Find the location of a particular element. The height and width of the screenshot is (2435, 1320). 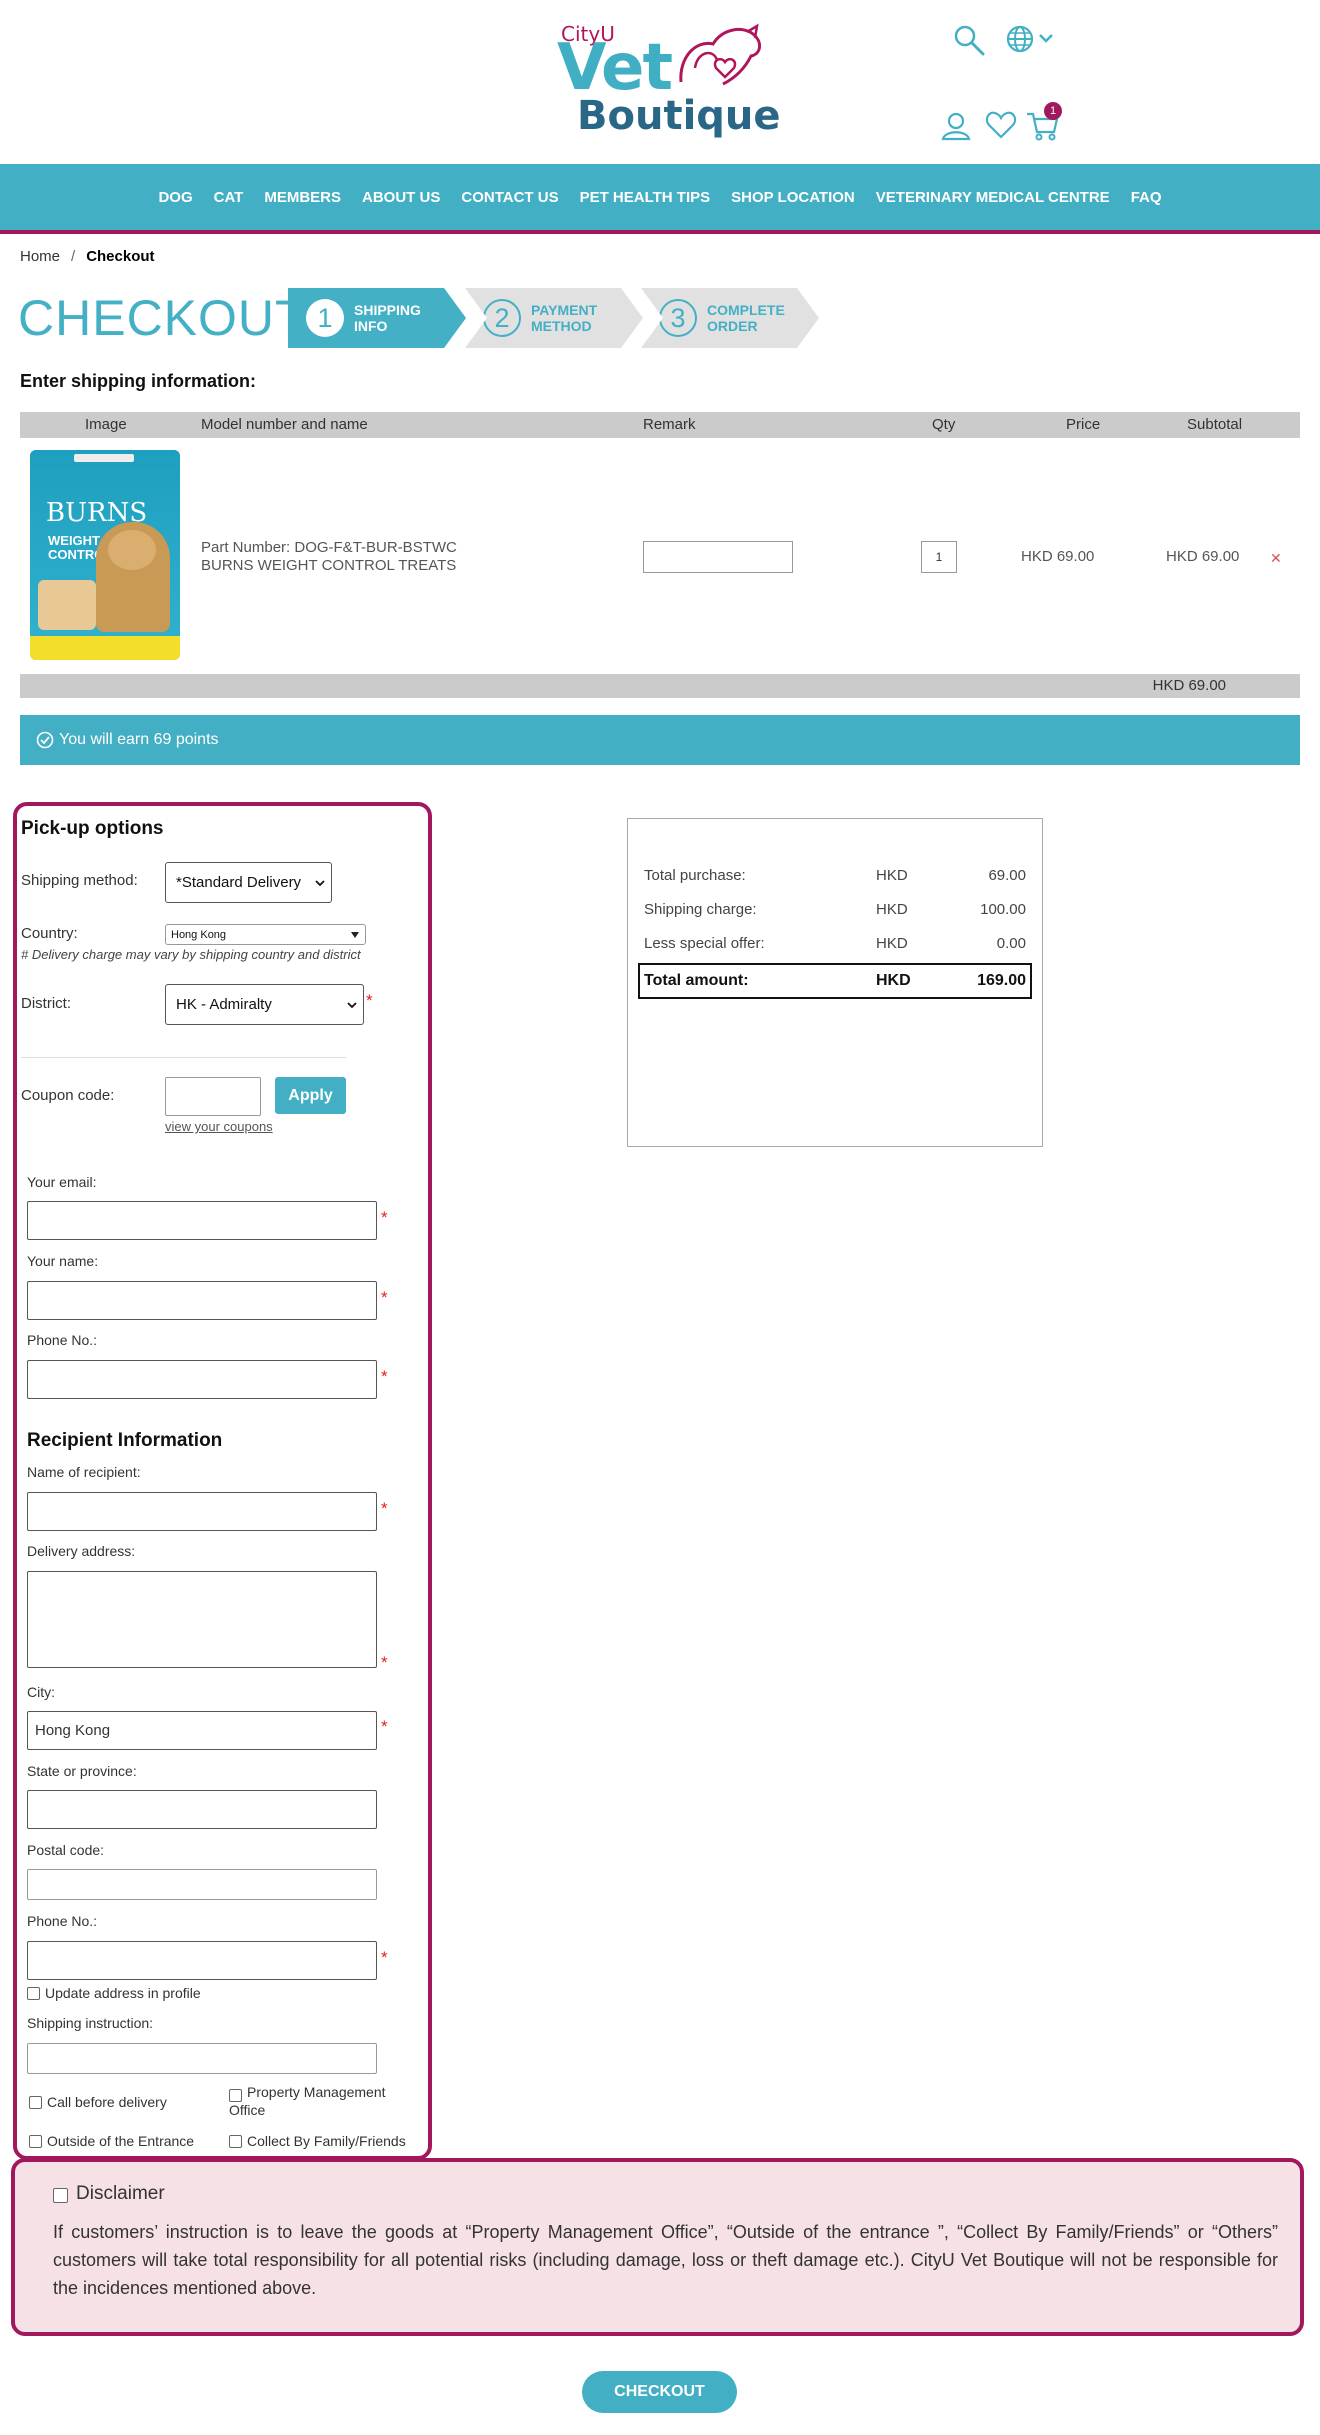

wishlist-heart-icon is located at coordinates (1001, 125).